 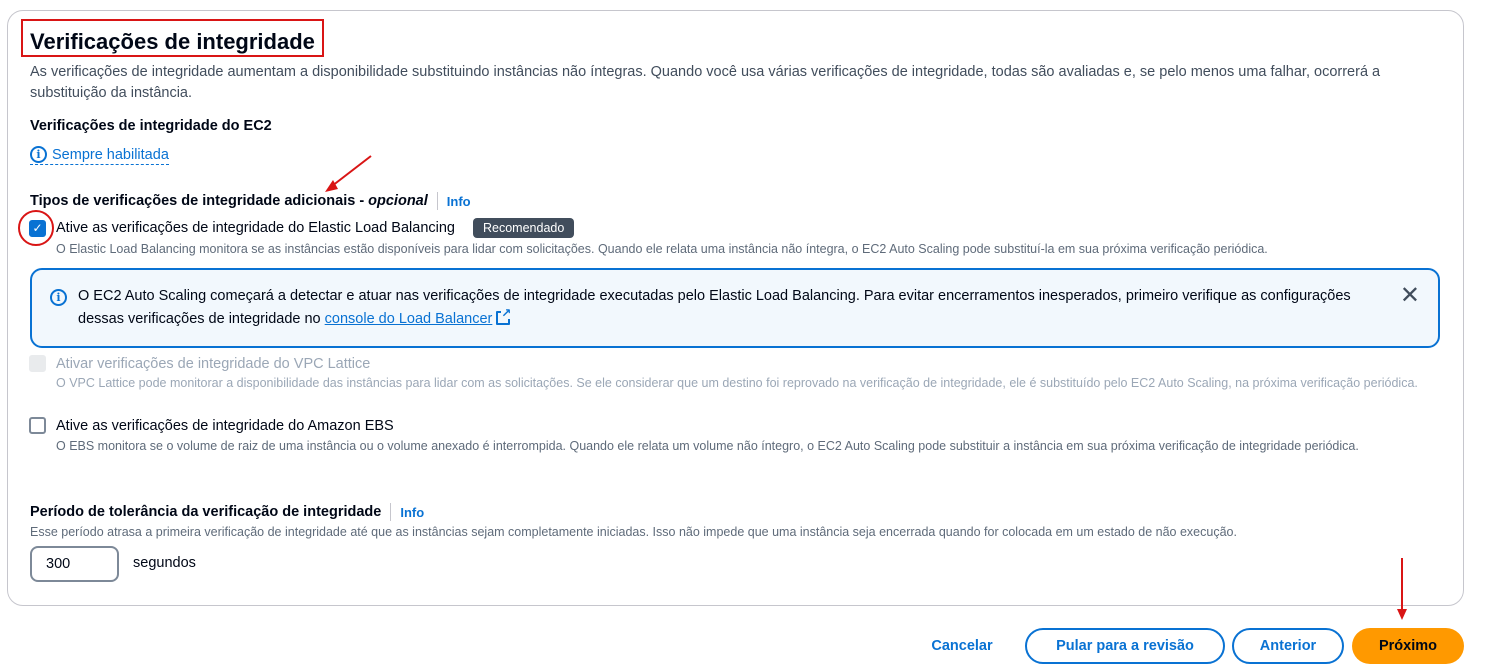 What do you see at coordinates (962, 646) in the screenshot?
I see `cancel-button: Cancelar` at bounding box center [962, 646].